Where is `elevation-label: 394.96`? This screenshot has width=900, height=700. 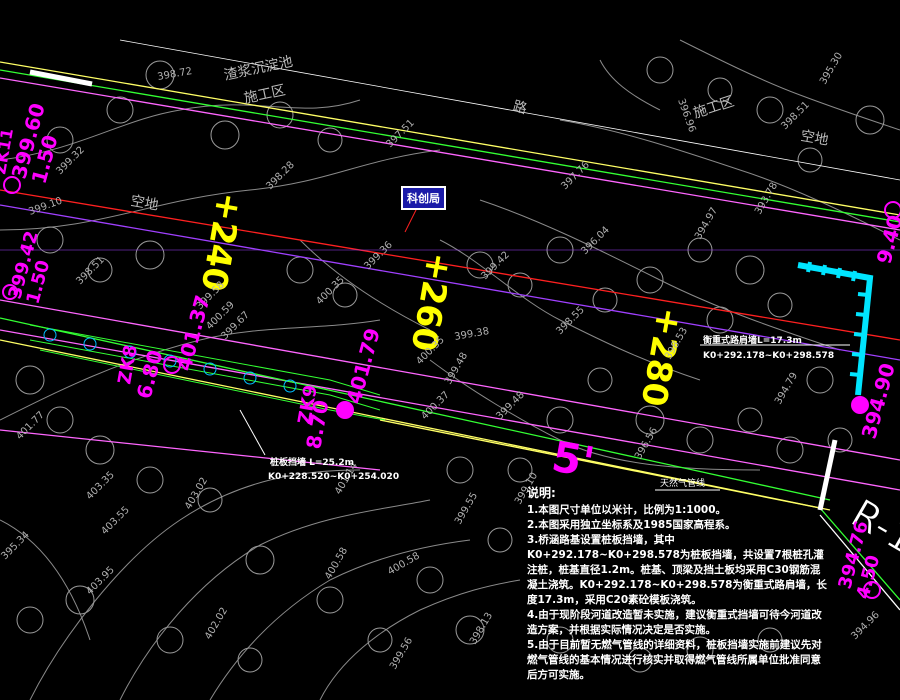 elevation-label: 394.96 is located at coordinates (865, 626).